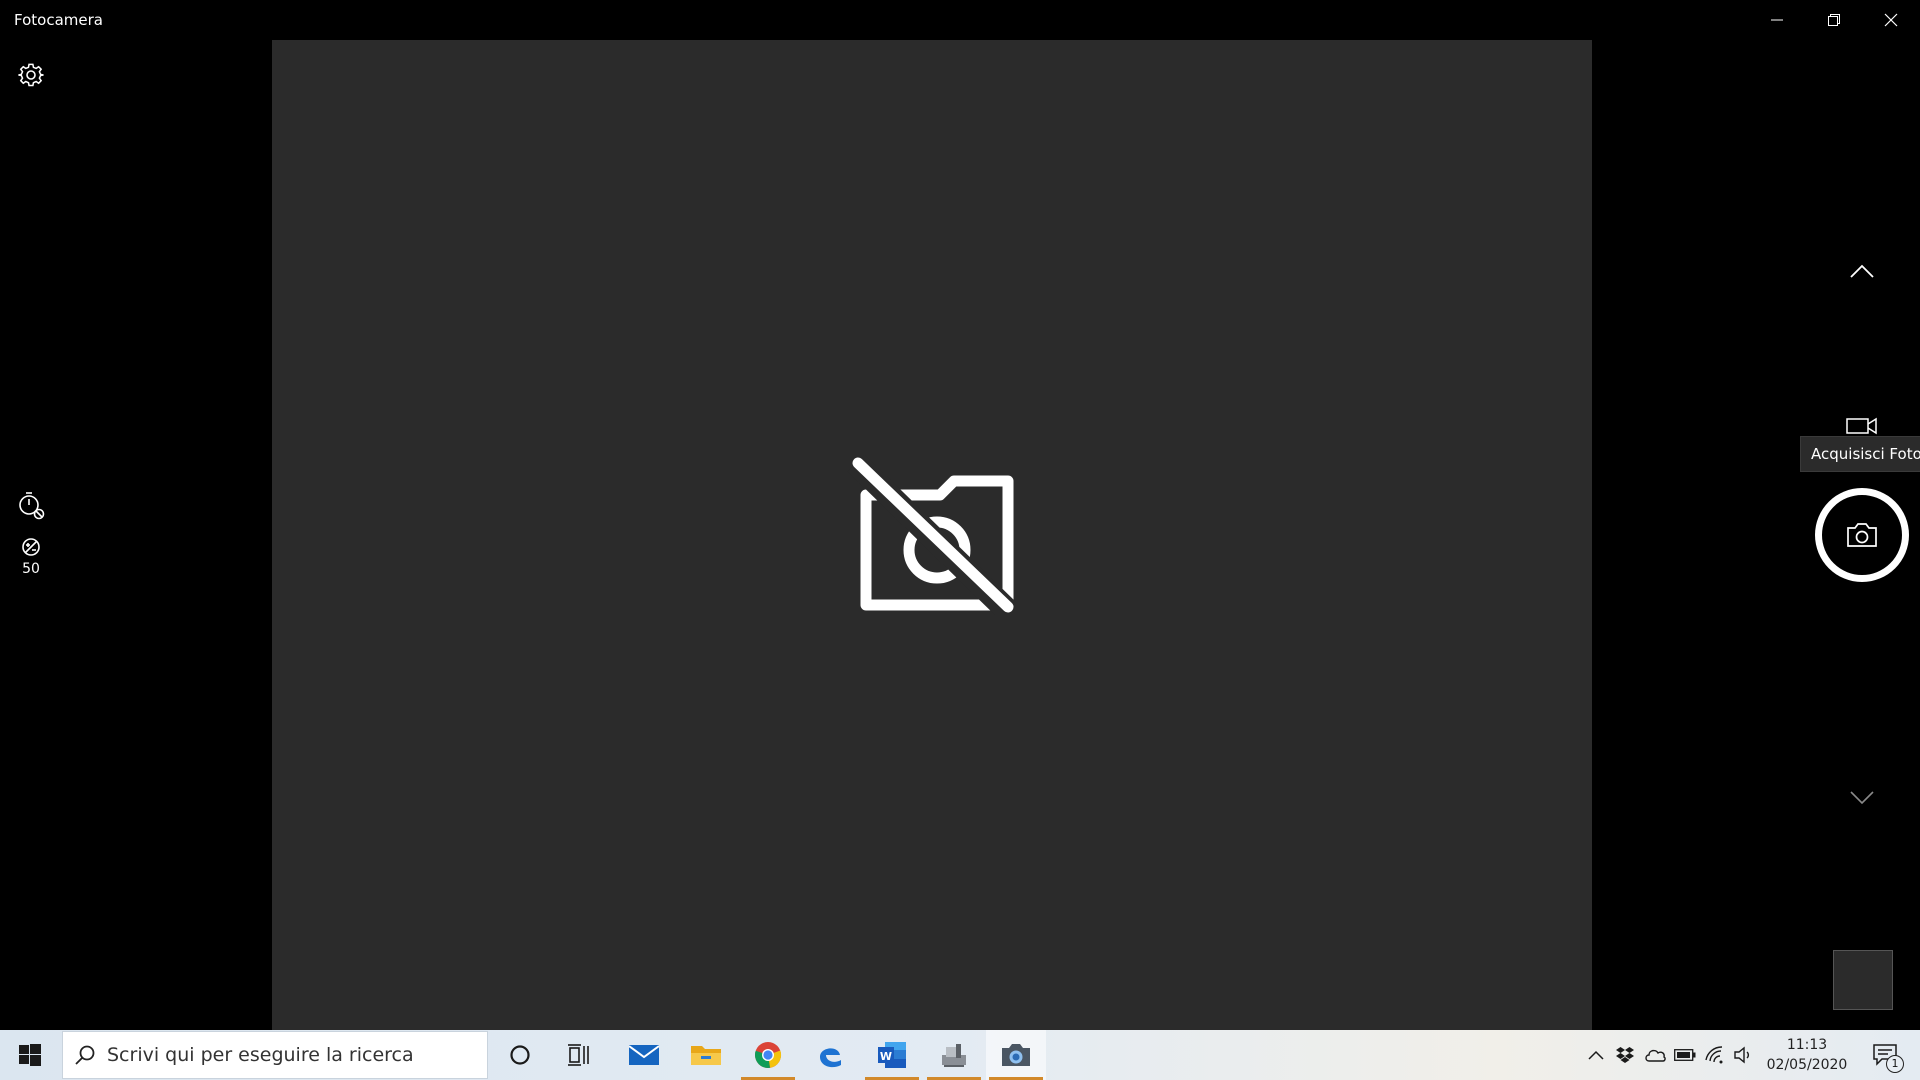  Describe the element at coordinates (932, 535) in the screenshot. I see `camera-off-icon` at that location.